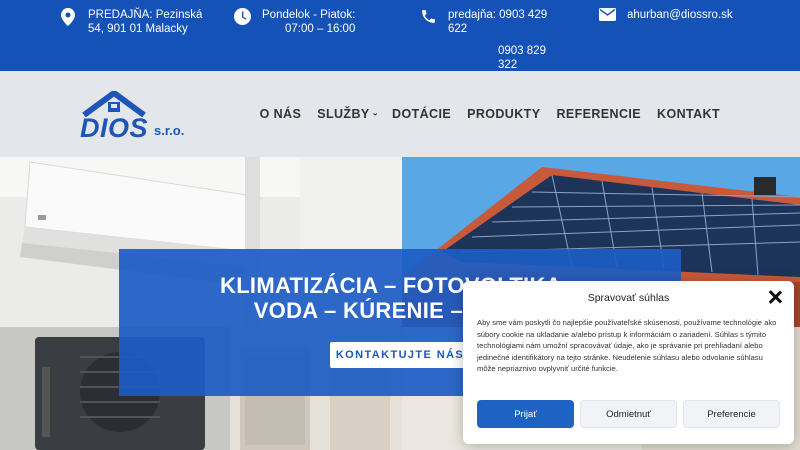 This screenshot has height=450, width=800. What do you see at coordinates (428, 18) in the screenshot?
I see `phone-icon` at bounding box center [428, 18].